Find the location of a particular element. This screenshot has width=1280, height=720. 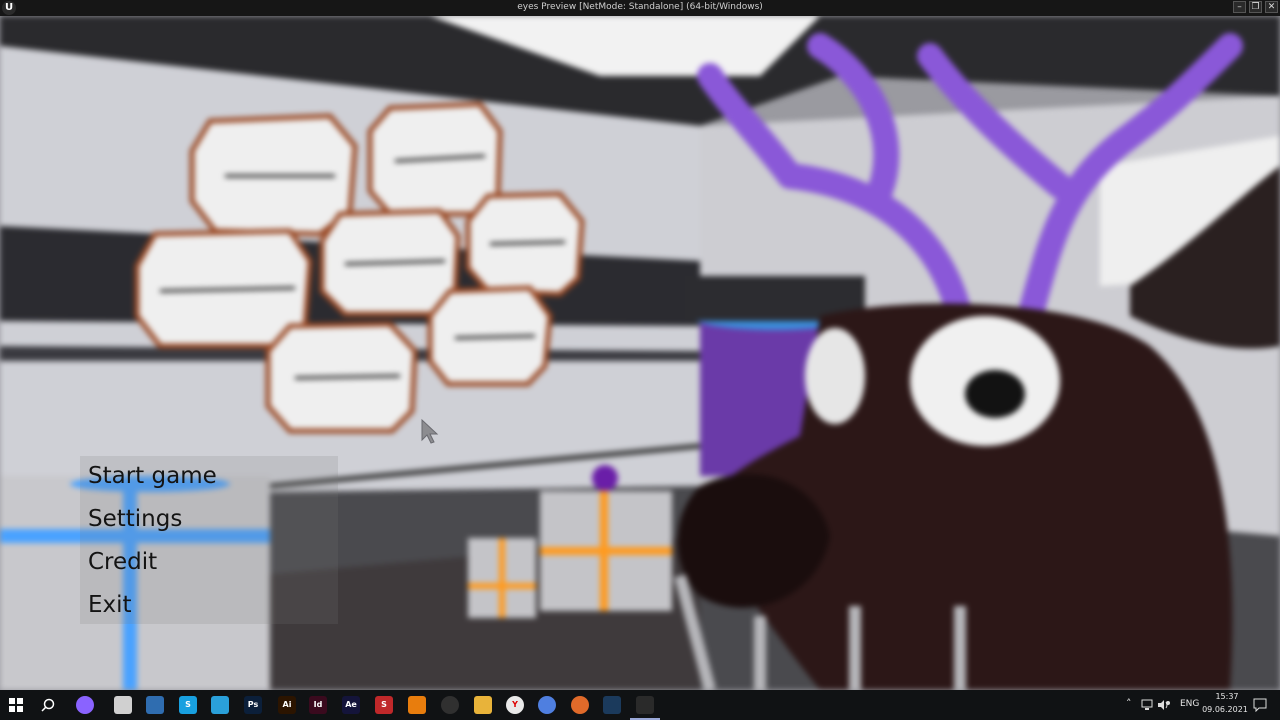

browser-icon is located at coordinates (123, 705).